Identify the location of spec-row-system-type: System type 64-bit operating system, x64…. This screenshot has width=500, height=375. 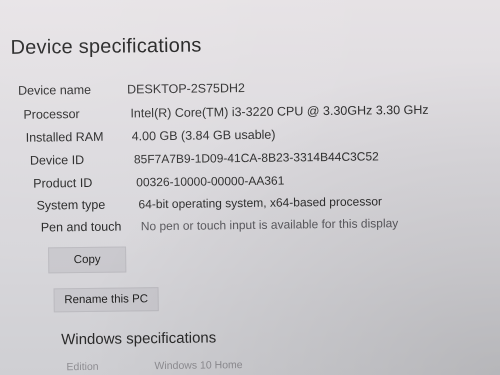
(251, 205).